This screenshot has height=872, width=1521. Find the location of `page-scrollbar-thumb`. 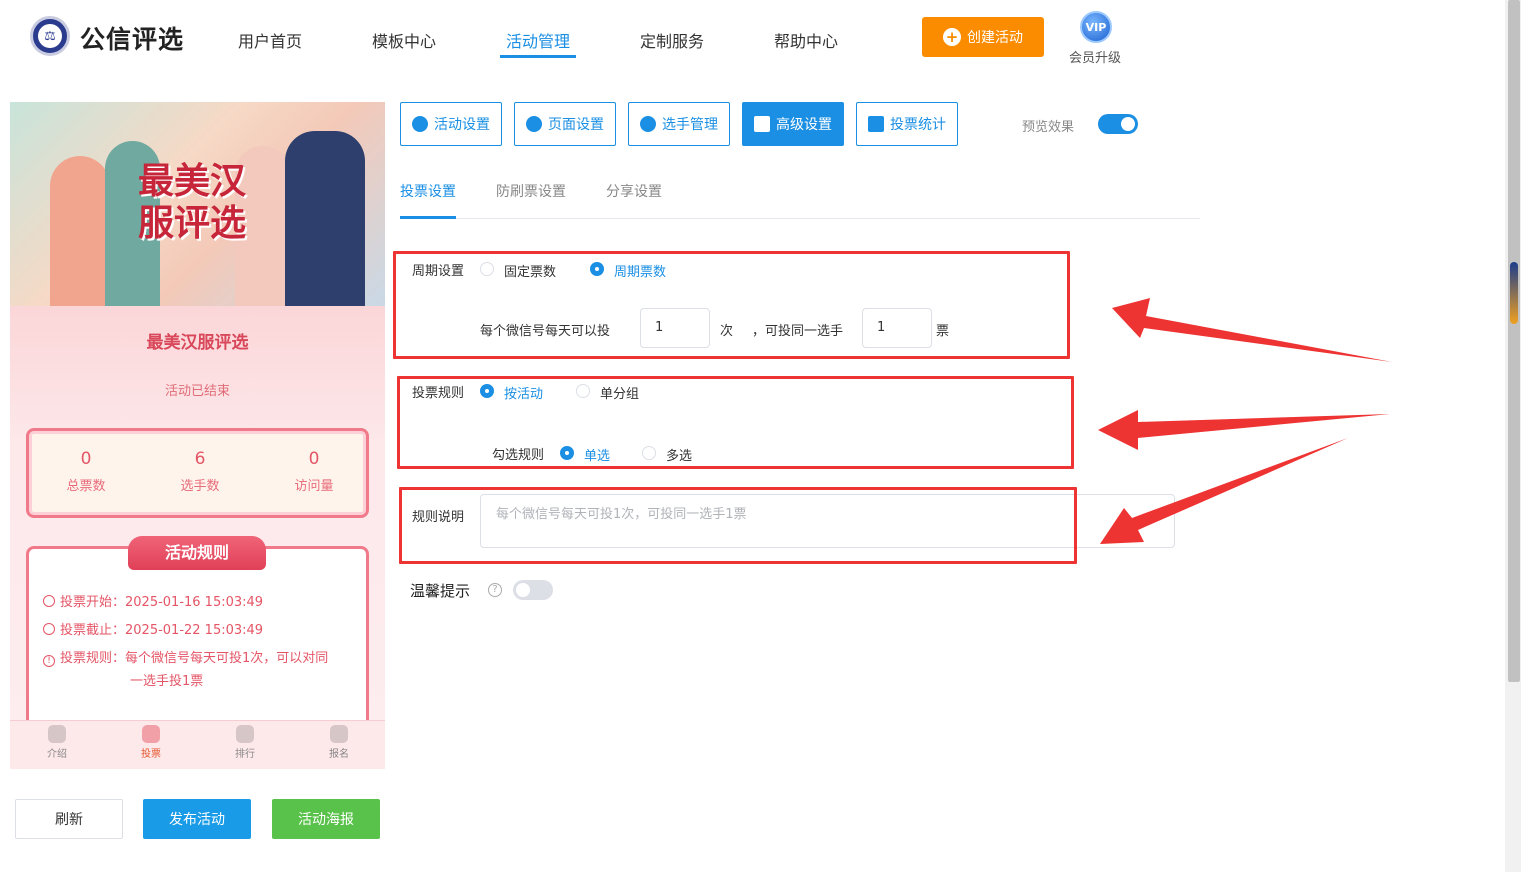

page-scrollbar-thumb is located at coordinates (1514, 341).